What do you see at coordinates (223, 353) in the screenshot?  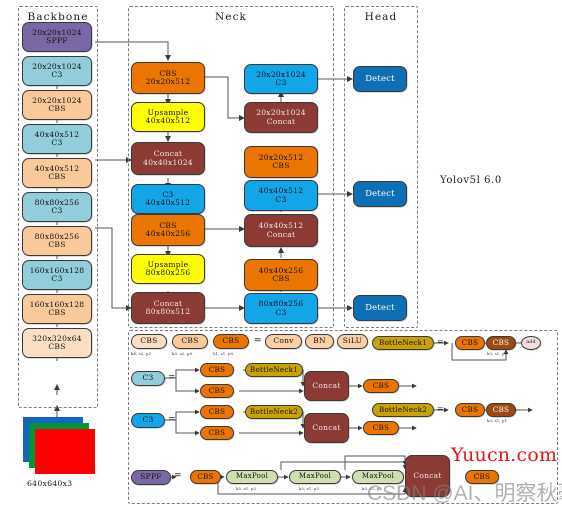 I see `legend-cbs-k1-annotation: k1, s1, p0` at bounding box center [223, 353].